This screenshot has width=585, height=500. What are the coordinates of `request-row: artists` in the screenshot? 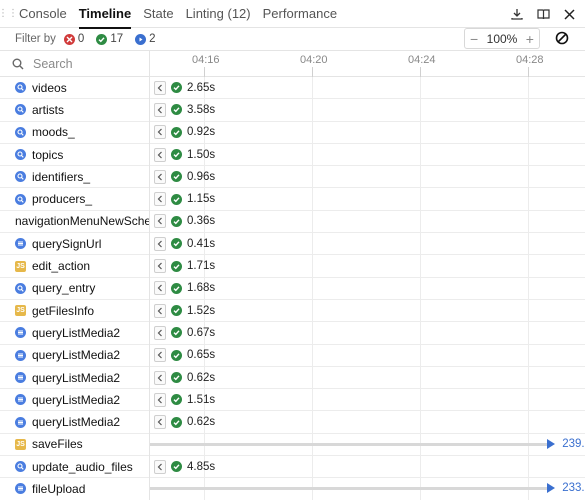 It's located at (74, 110).